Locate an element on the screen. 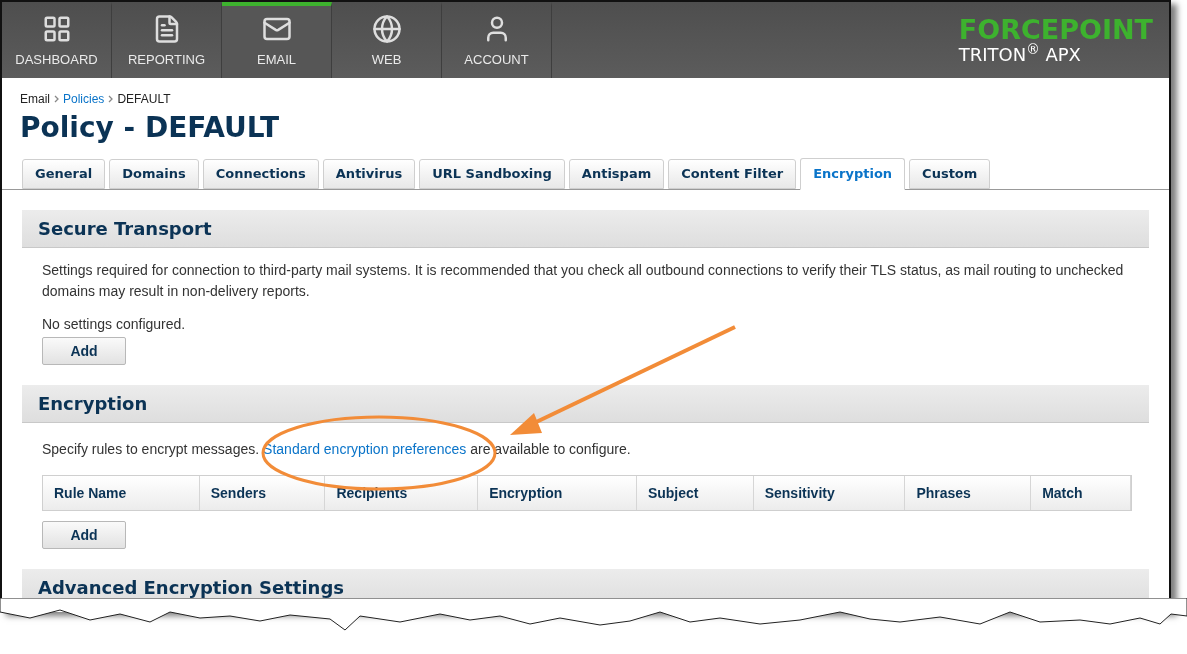 The image size is (1187, 654). product-name: TRITON$^{®}$ APX is located at coordinates (1019, 55).